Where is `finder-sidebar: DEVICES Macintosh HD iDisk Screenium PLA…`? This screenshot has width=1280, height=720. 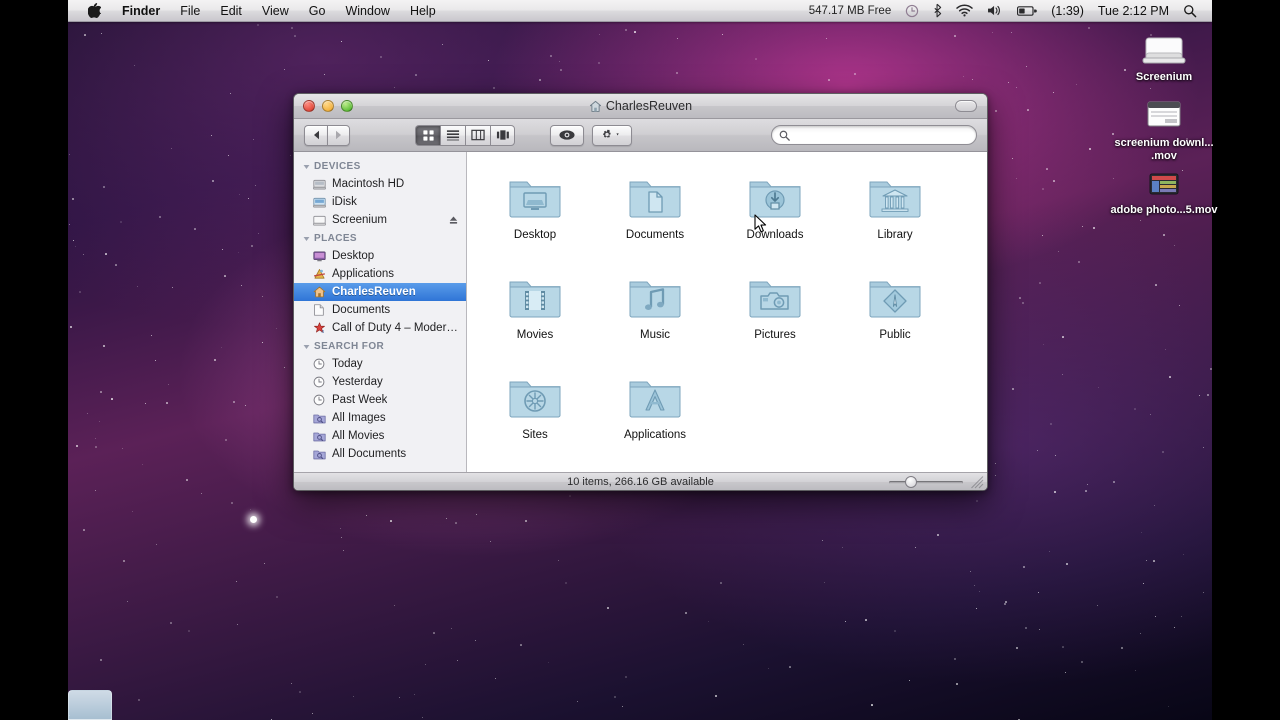
finder-sidebar: DEVICES Macintosh HD iDisk Screenium PLA… is located at coordinates (380, 312).